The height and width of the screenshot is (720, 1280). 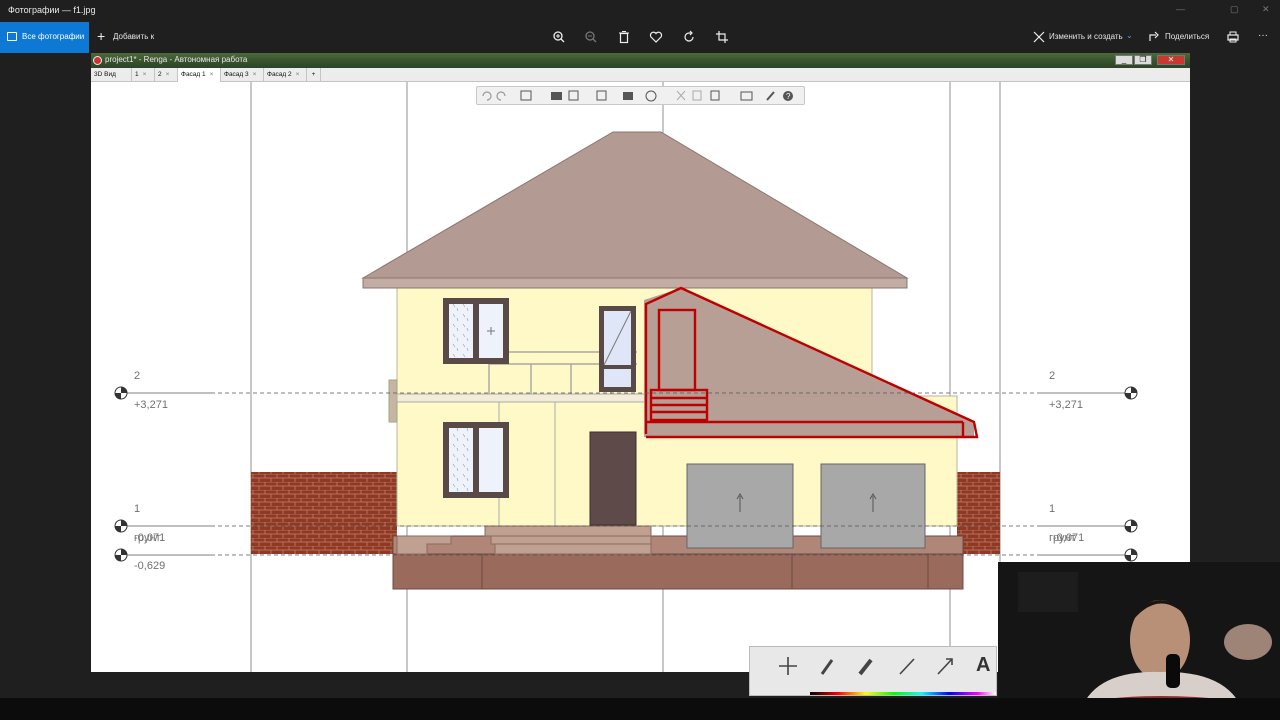 I want to click on app-title-bar: Фотографии — f1.jpg — ▢ ✕, so click(x=640, y=11).